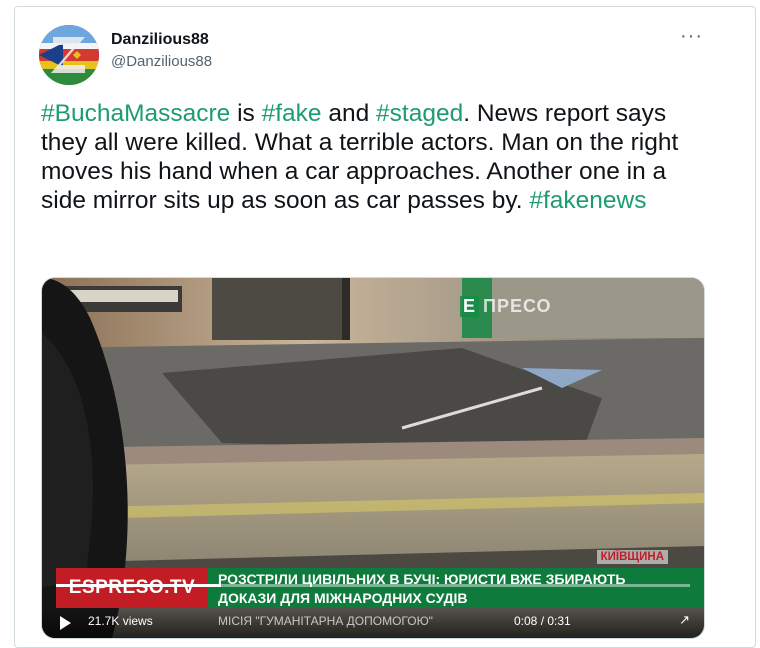 The image size is (760, 648). What do you see at coordinates (691, 36) in the screenshot?
I see `more-options-icon: ···` at bounding box center [691, 36].